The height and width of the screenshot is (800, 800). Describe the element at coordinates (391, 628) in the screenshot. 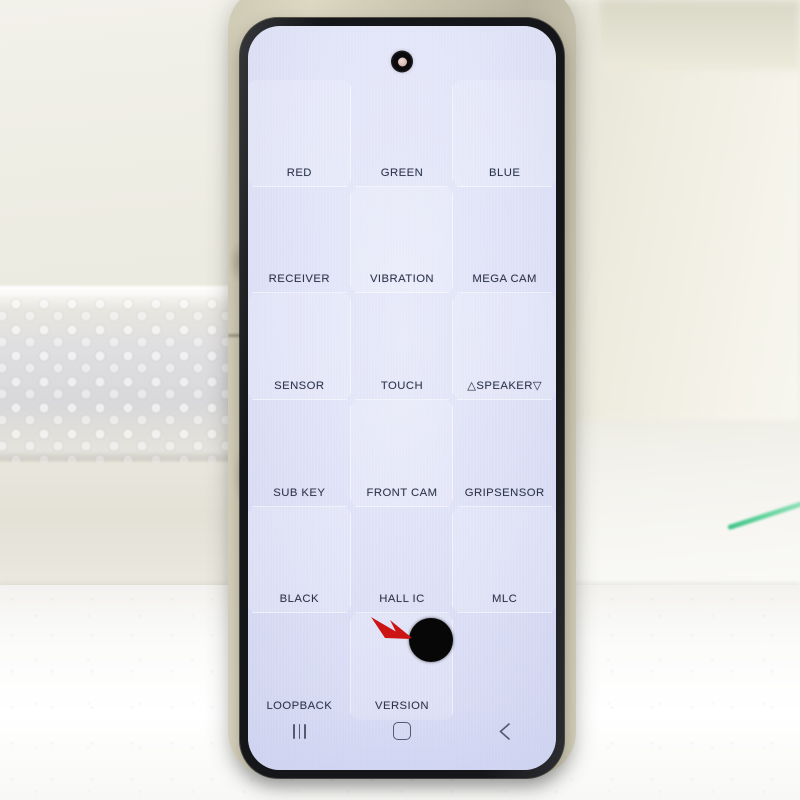

I see `annotation-arrow-icon` at that location.